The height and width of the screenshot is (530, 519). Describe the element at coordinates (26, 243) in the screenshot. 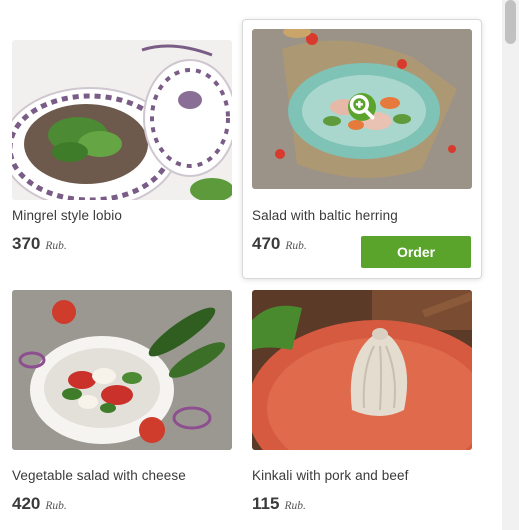

I see `price-value: 370` at that location.